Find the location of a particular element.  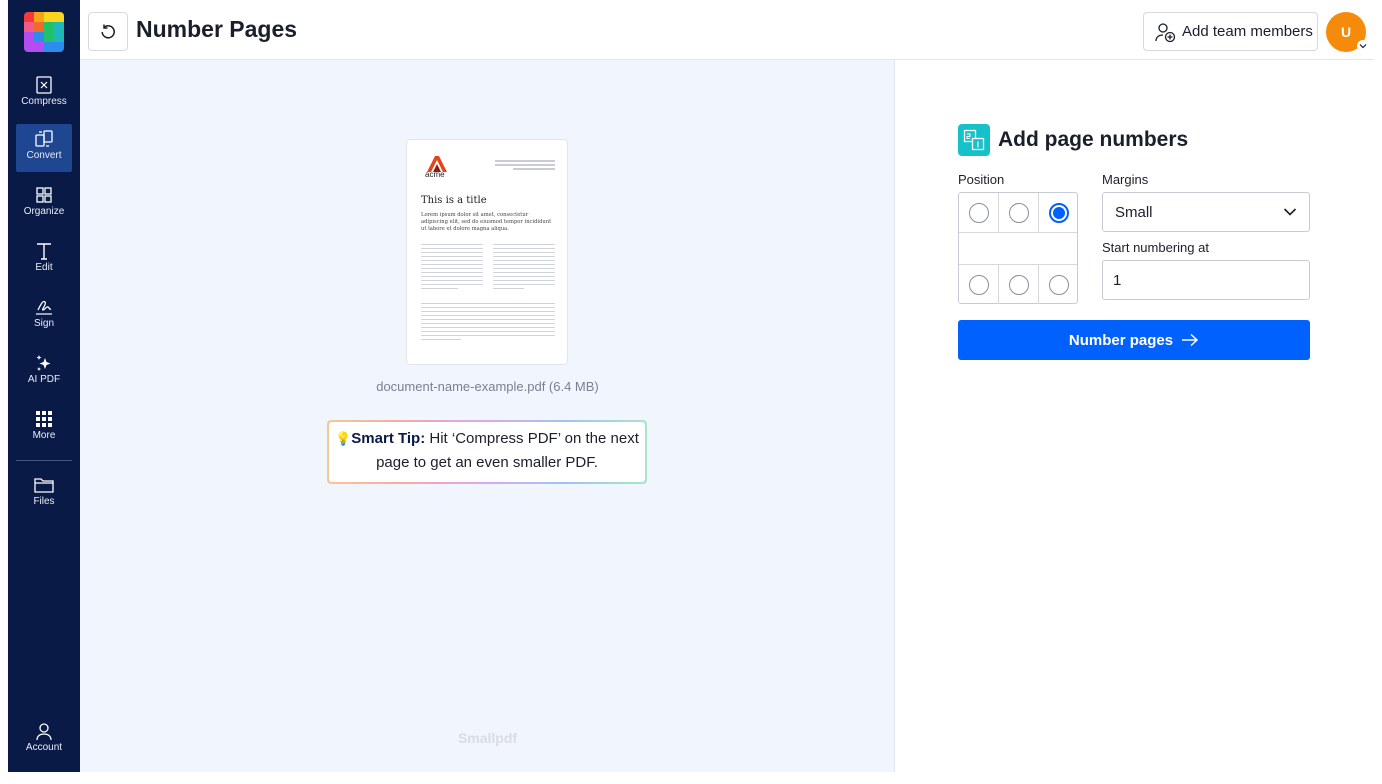

radio-top-left is located at coordinates (979, 213).